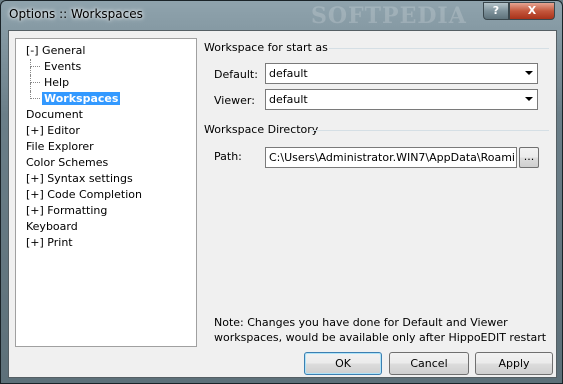 This screenshot has width=563, height=384. Describe the element at coordinates (106, 83) in the screenshot. I see `tree-item: Help` at that location.